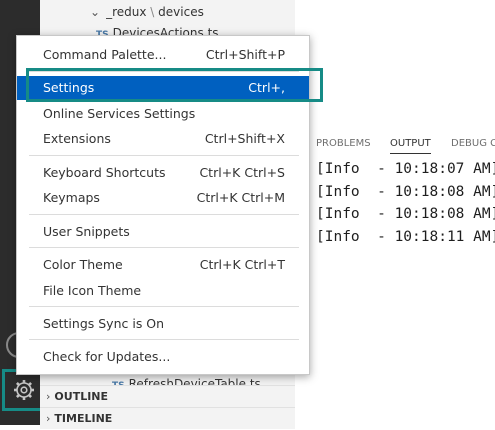  Describe the element at coordinates (163, 291) in the screenshot. I see `menu-item-file-icon-theme: File Icon Theme` at that location.